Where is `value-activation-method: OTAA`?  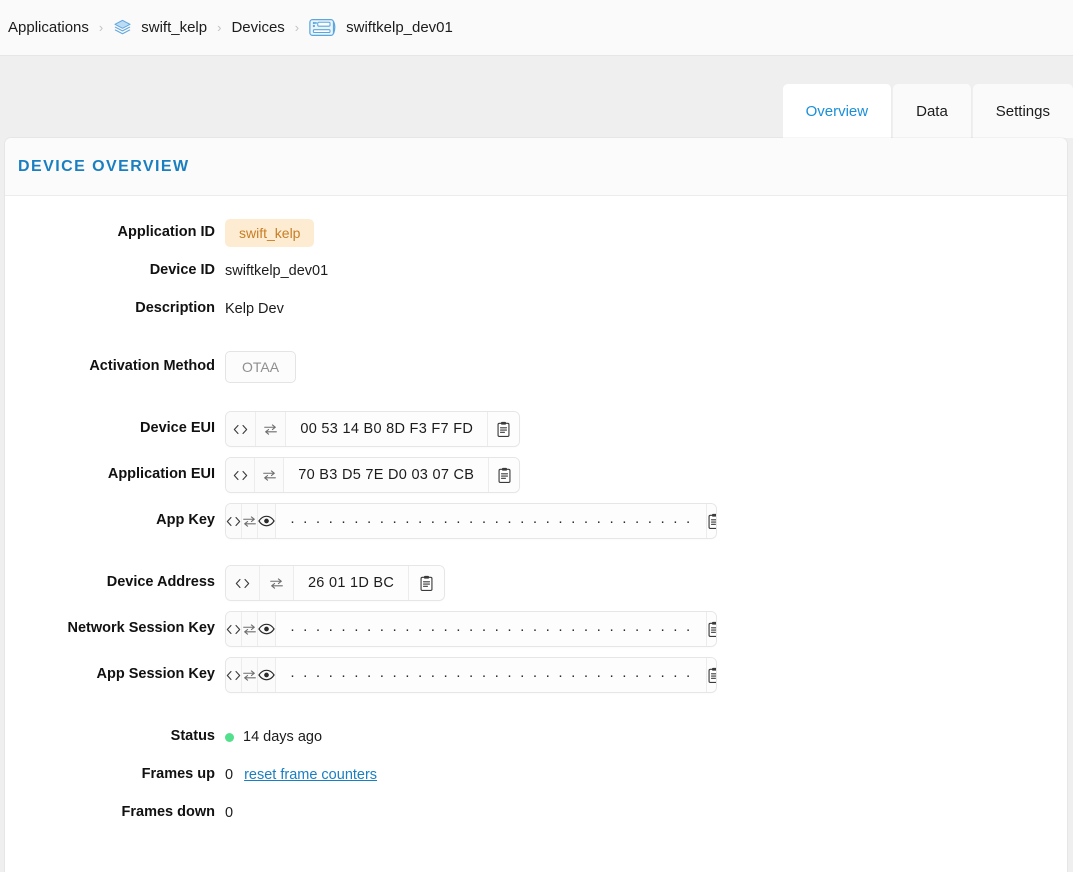 value-activation-method: OTAA is located at coordinates (261, 367).